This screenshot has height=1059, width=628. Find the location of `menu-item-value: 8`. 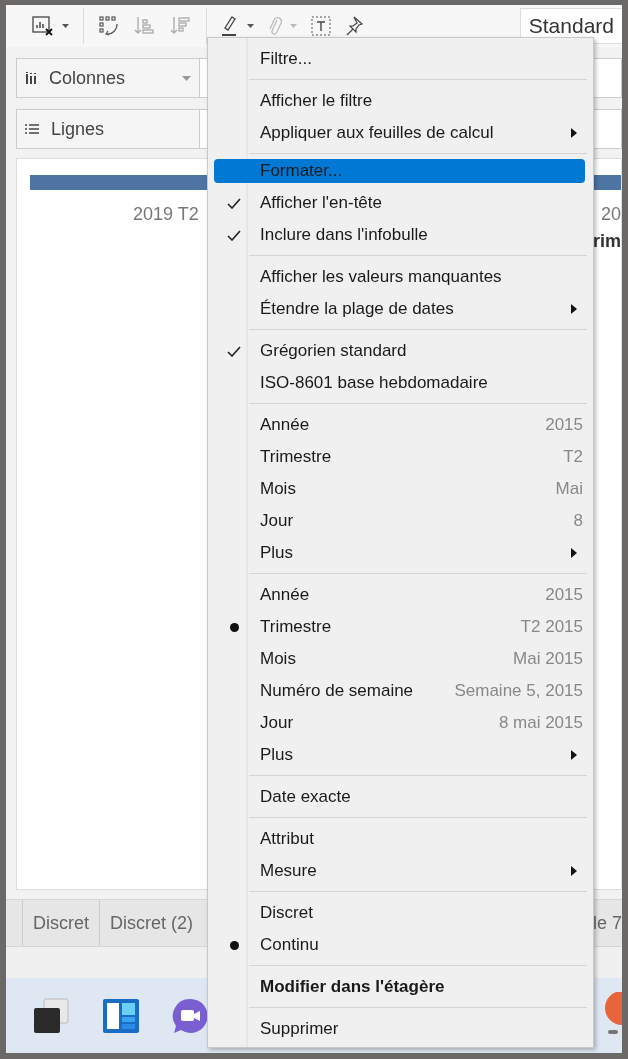

menu-item-value: 8 is located at coordinates (578, 521).